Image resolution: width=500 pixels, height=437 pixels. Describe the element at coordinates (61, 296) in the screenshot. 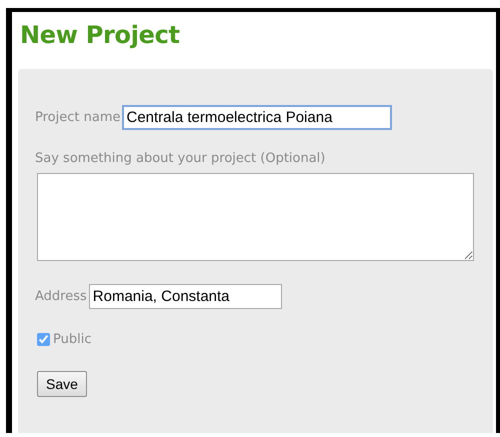

I see `field-label: Address` at that location.